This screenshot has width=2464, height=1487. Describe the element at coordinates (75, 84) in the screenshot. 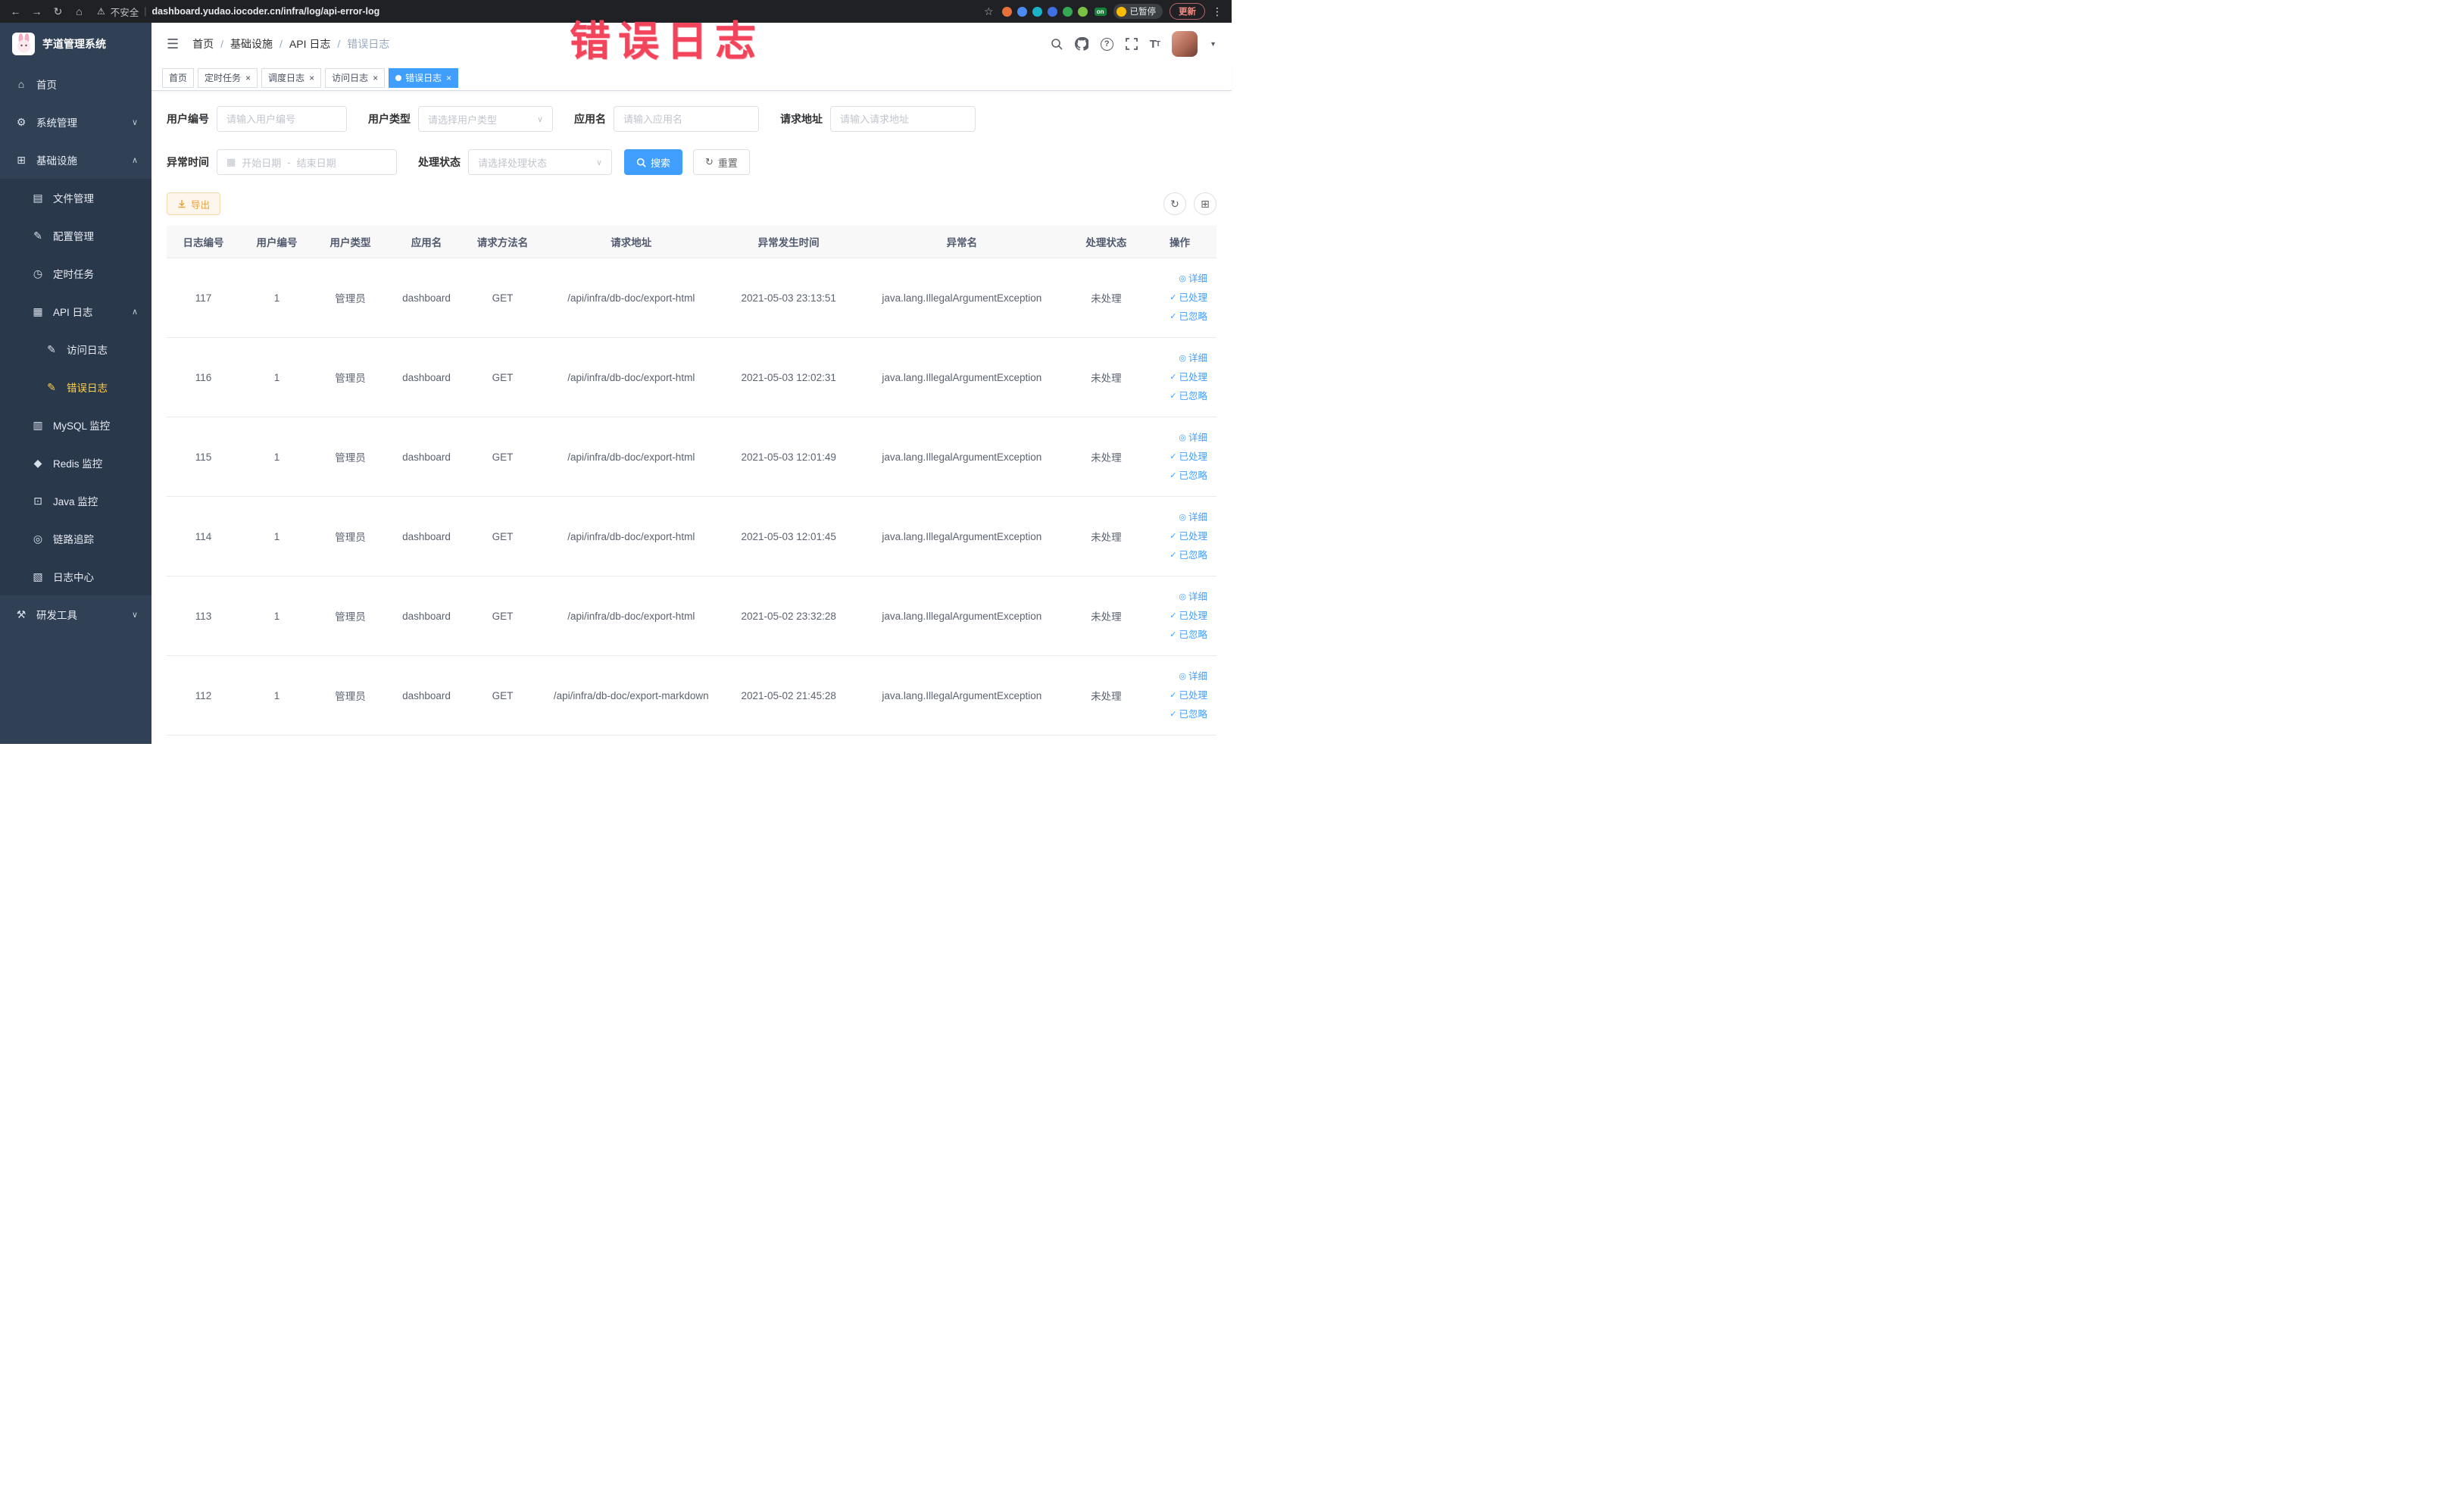

I see `sidebar-item-home: ⌂ 首页` at that location.